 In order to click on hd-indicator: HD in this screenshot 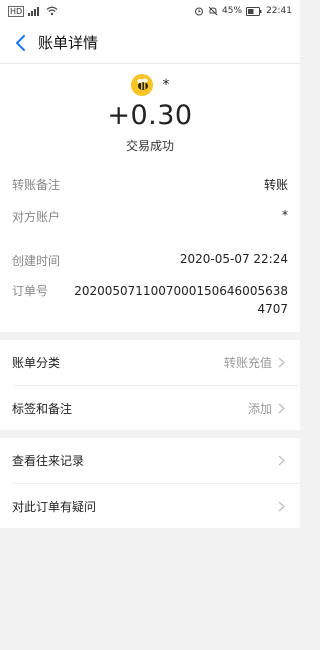, I will do `click(16, 11)`.